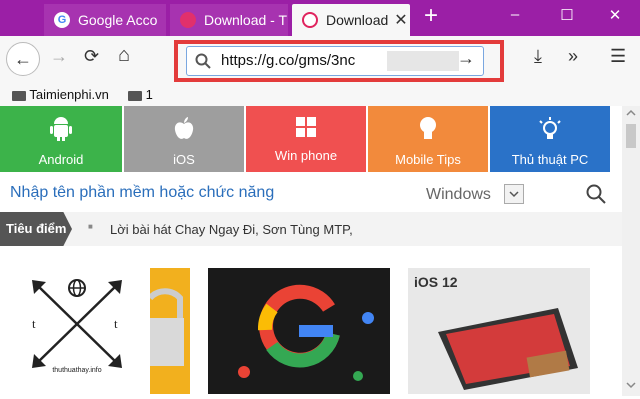  I want to click on logo-t-left: t, so click(34, 323).